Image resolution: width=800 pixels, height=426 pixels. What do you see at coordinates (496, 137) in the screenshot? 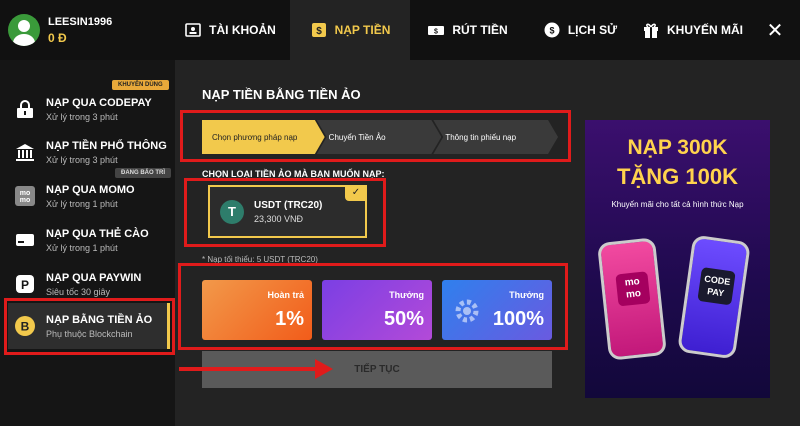
I see `step-3: Thông tin phiếu nạp` at bounding box center [496, 137].